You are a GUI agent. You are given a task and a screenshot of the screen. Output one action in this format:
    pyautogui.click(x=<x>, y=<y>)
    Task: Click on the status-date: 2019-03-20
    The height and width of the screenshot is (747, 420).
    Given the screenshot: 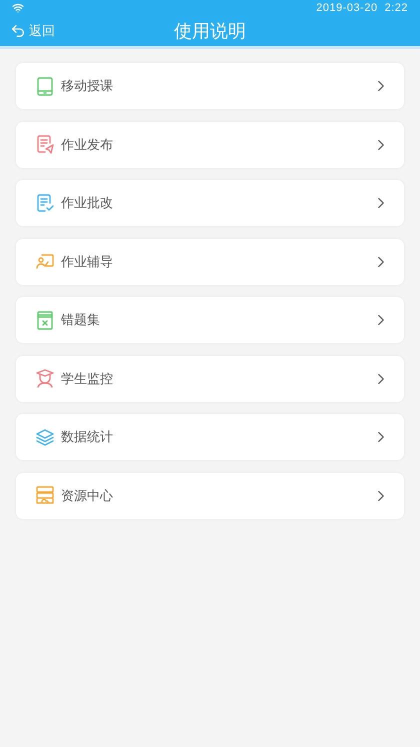 What is the action you would take?
    pyautogui.click(x=347, y=8)
    